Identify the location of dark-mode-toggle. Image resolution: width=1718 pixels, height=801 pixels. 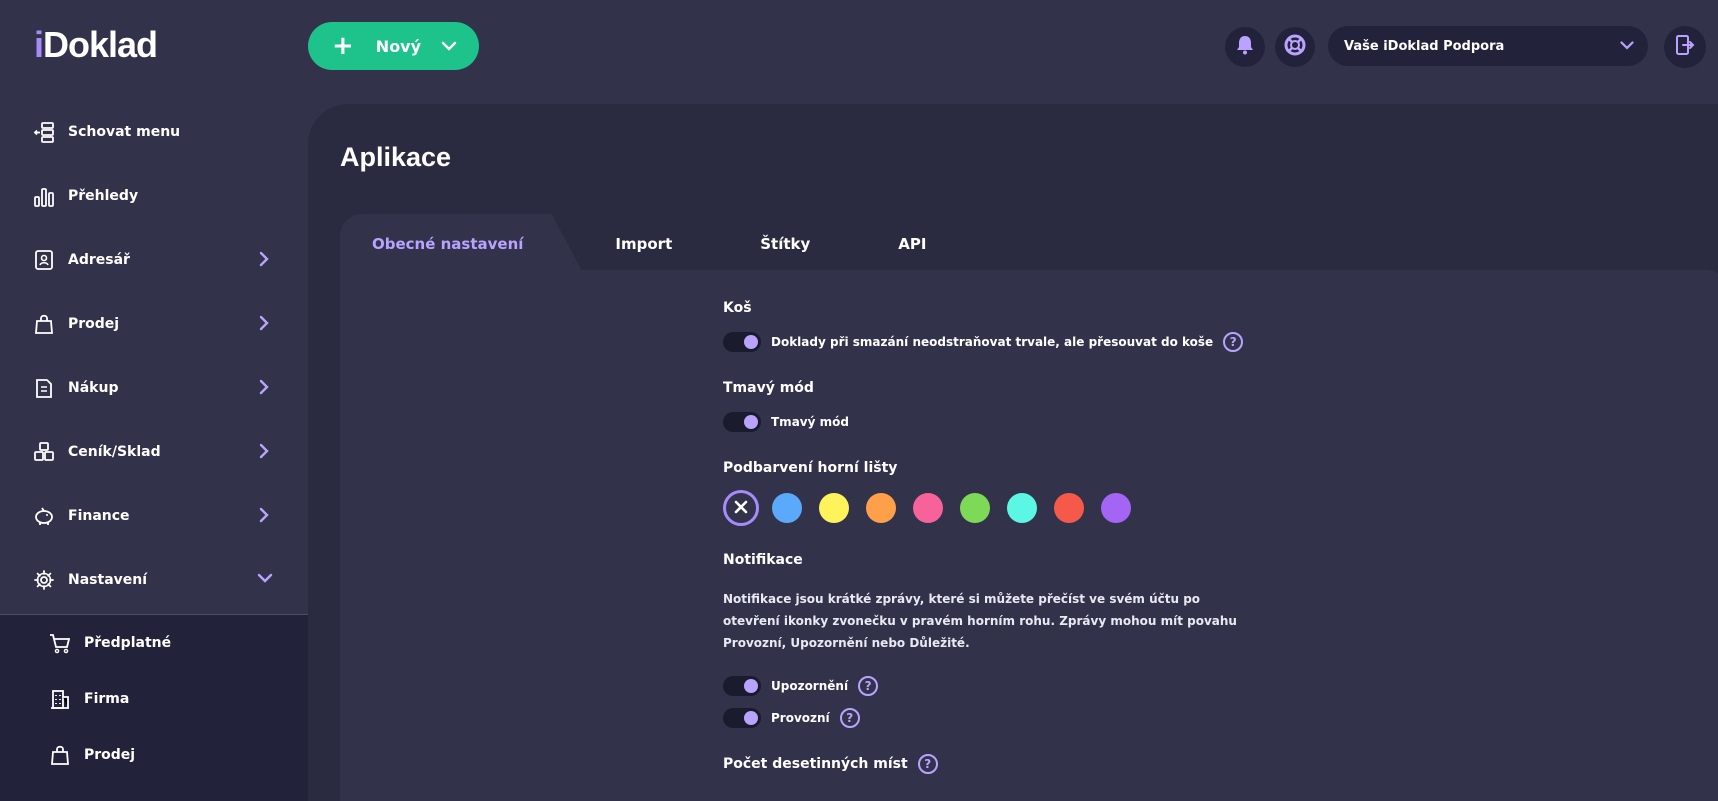
(742, 422).